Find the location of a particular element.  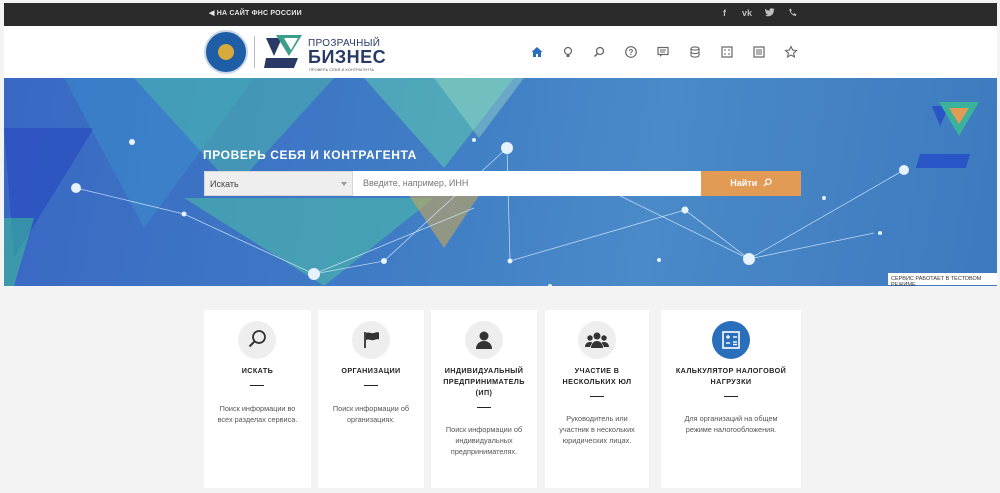

card-title: ИСКАТЬ is located at coordinates (257, 370).